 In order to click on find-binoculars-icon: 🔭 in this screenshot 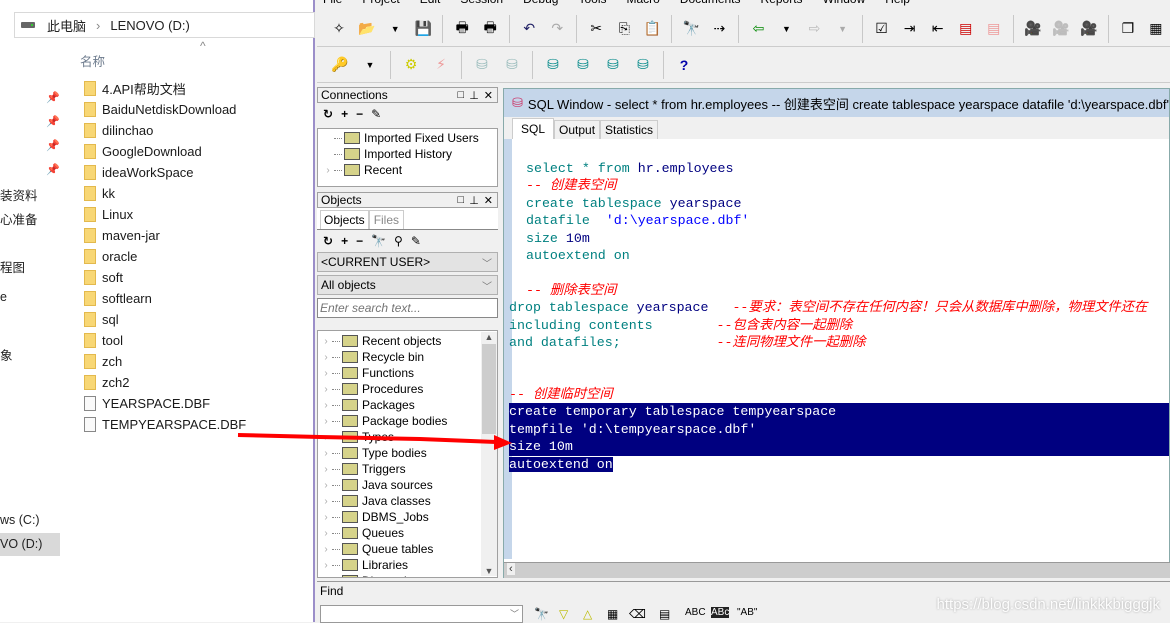, I will do `click(541, 614)`.